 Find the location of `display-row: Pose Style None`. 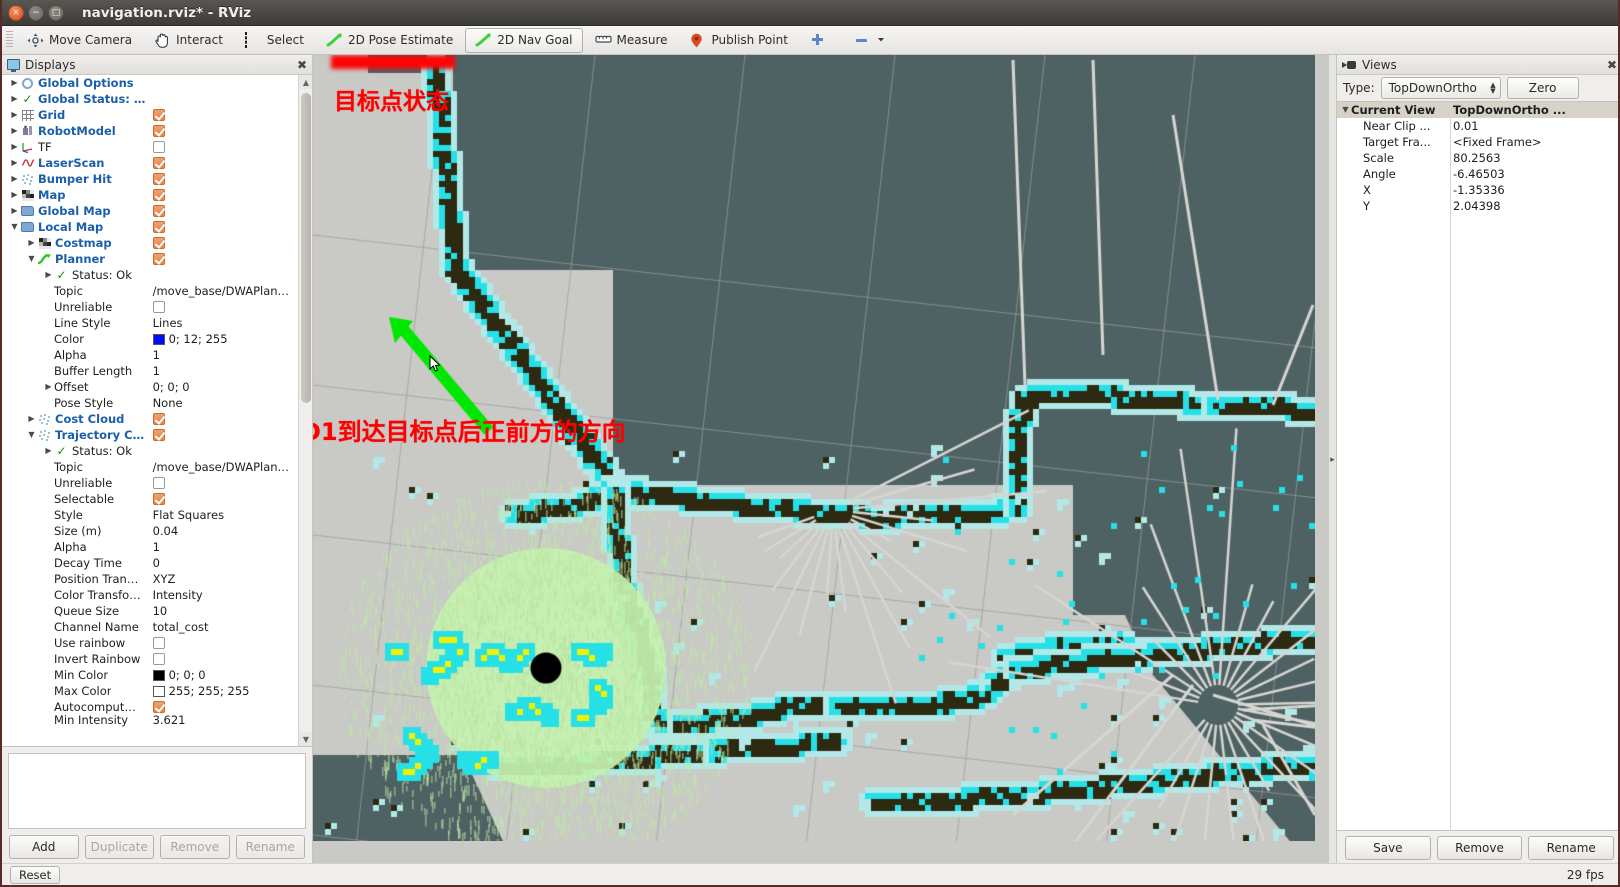

display-row: Pose Style None is located at coordinates (150, 403).